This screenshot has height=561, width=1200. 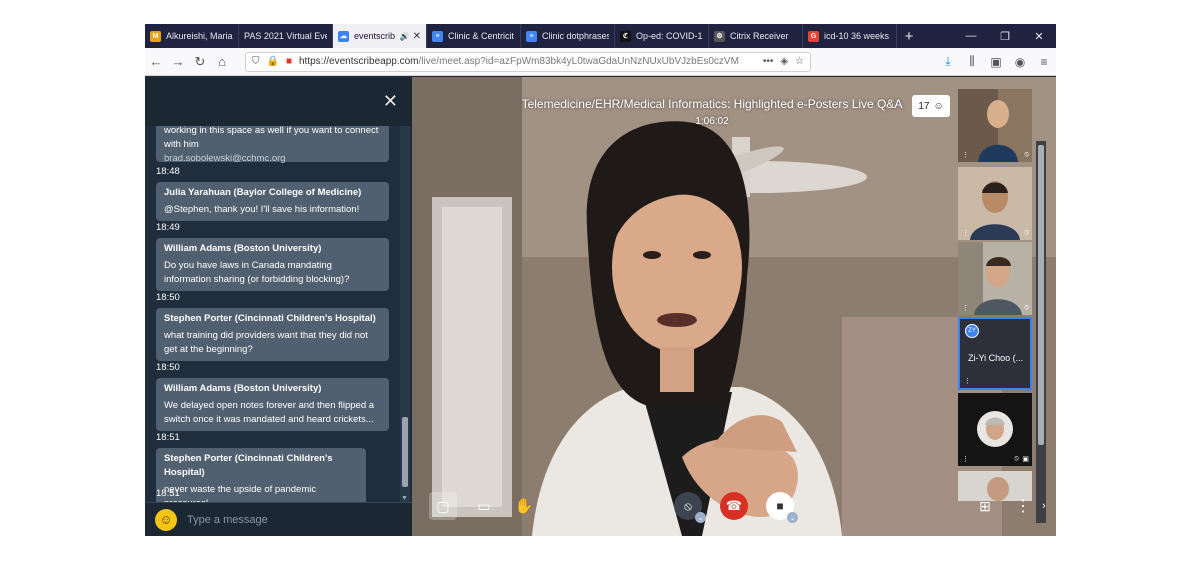 I want to click on camera-button: ■ ⌄, so click(x=782, y=507).